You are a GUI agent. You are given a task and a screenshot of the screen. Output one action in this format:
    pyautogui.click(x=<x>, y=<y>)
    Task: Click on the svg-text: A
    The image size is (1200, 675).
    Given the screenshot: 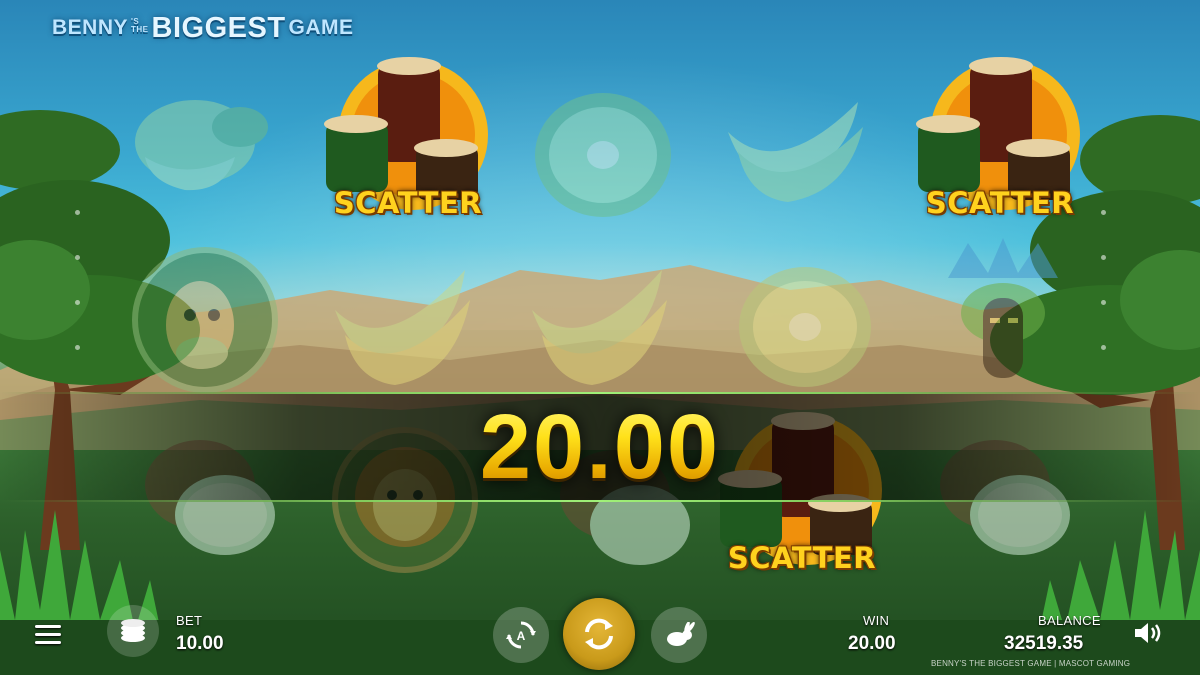 What is the action you would take?
    pyautogui.click(x=521, y=636)
    